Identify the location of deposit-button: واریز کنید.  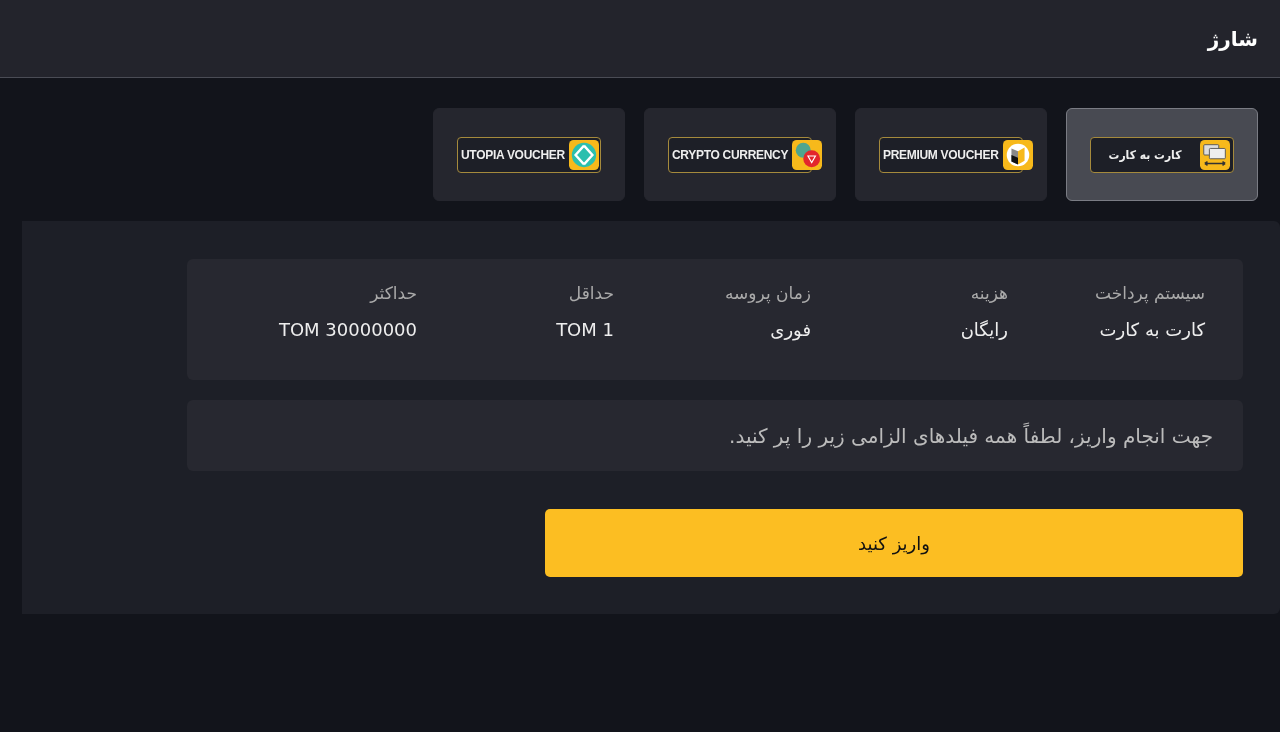
(894, 543).